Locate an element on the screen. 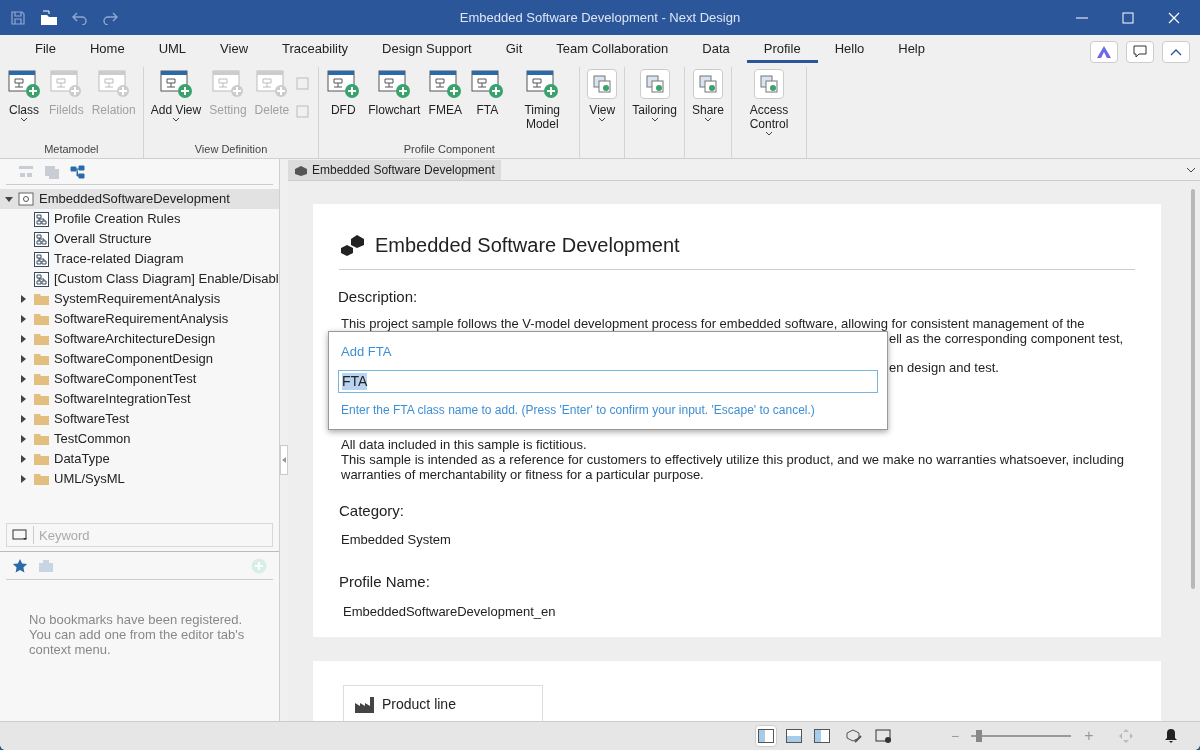  tree-item: SoftwareComponentDesign is located at coordinates (139, 359).